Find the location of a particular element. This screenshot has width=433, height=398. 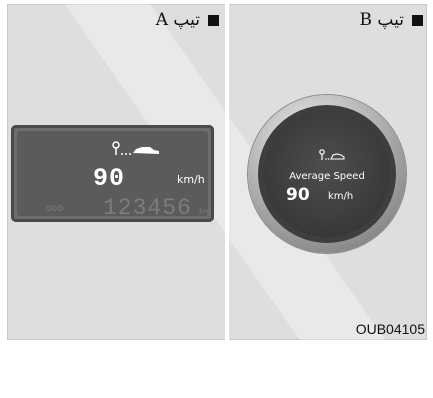

panel-a-label: تیپ A is located at coordinates (187, 20).